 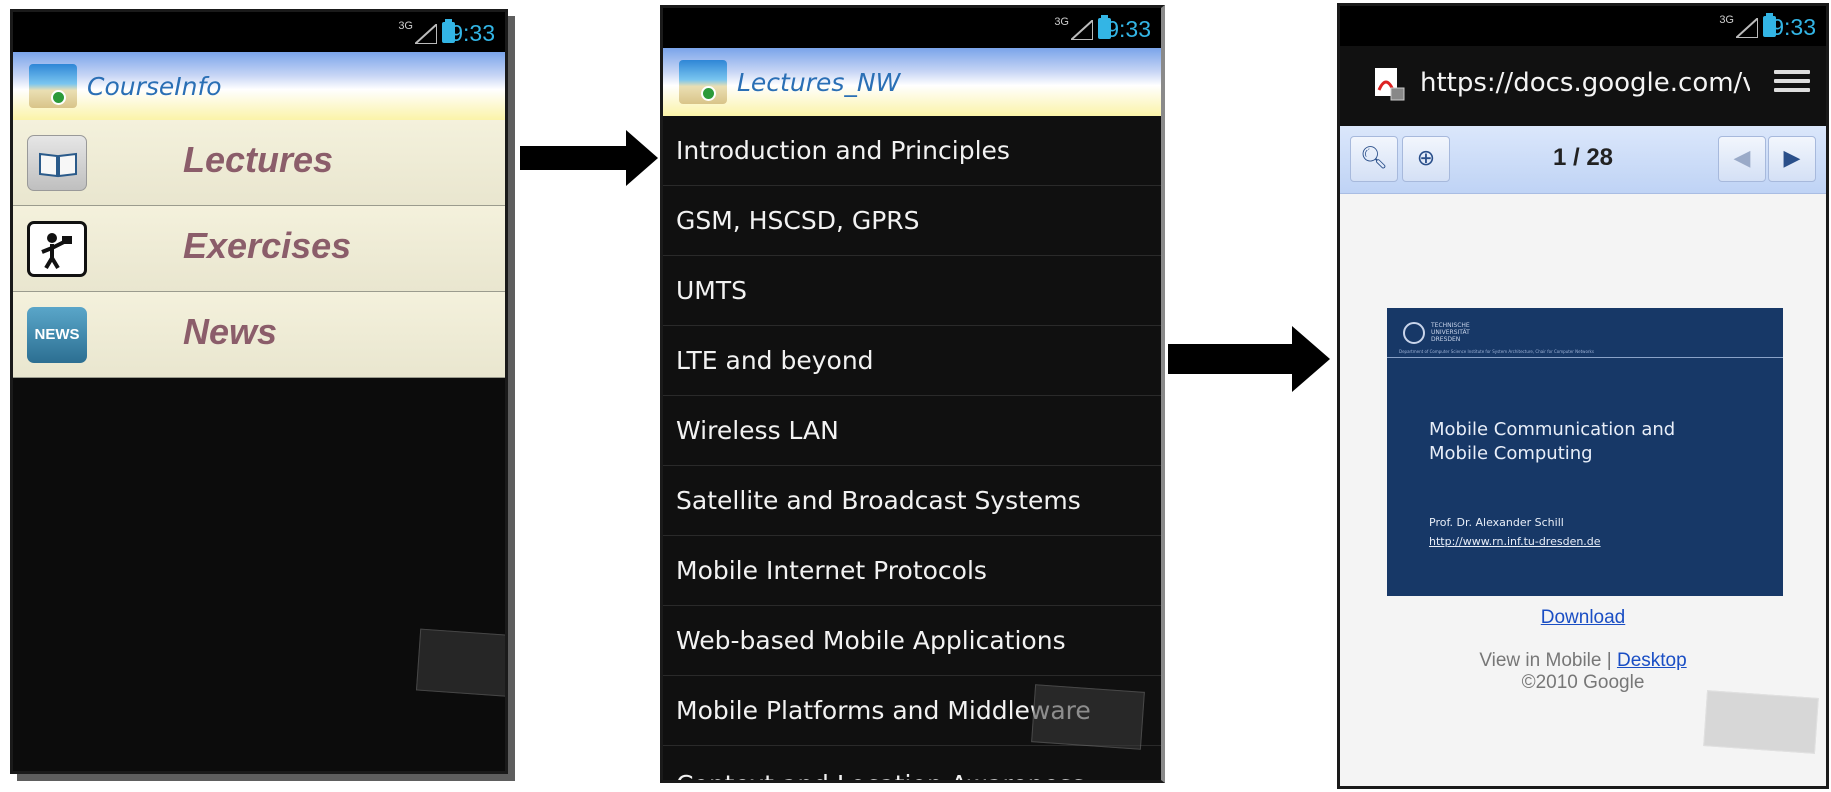 What do you see at coordinates (1652, 660) in the screenshot?
I see `desktop-link: Desktop` at bounding box center [1652, 660].